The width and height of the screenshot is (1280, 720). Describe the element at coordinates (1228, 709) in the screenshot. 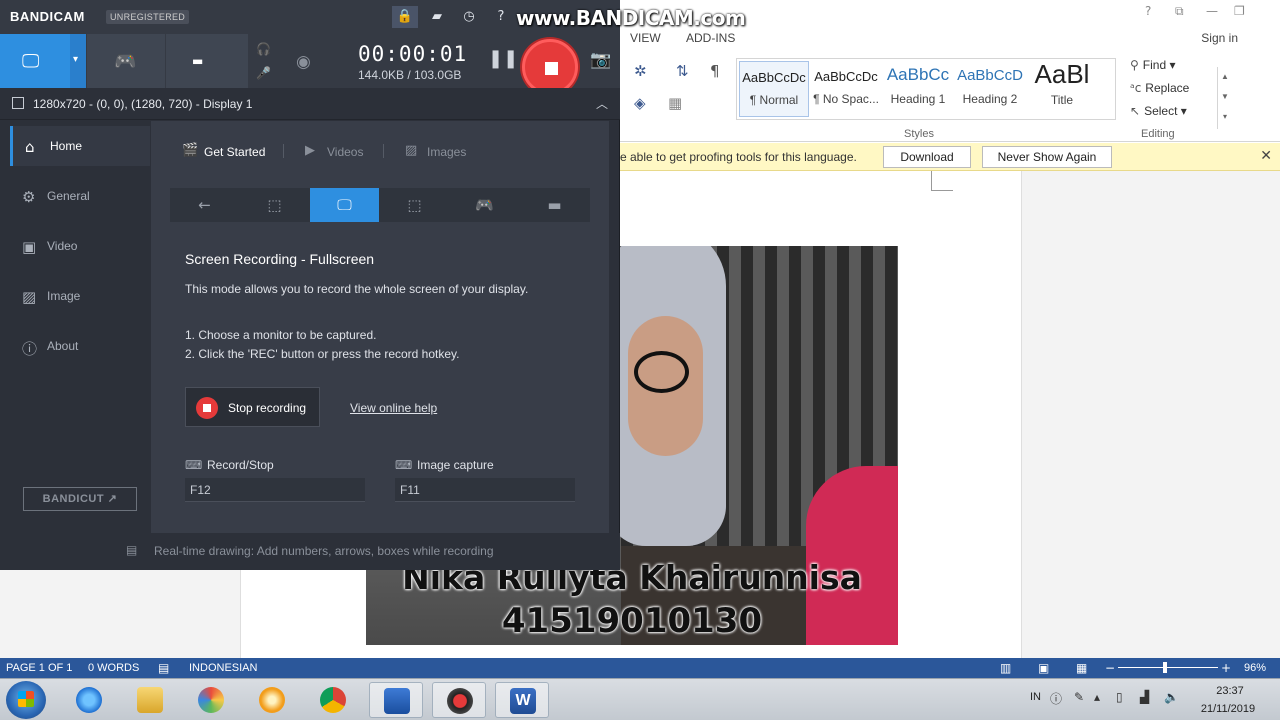

I see `clock-date: 21/11/2019` at that location.